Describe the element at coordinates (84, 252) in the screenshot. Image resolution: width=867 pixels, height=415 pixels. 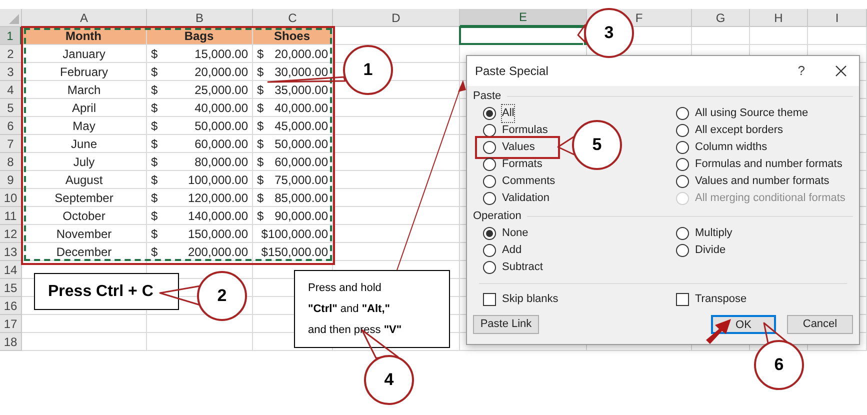
I see `grid-cell: December` at that location.